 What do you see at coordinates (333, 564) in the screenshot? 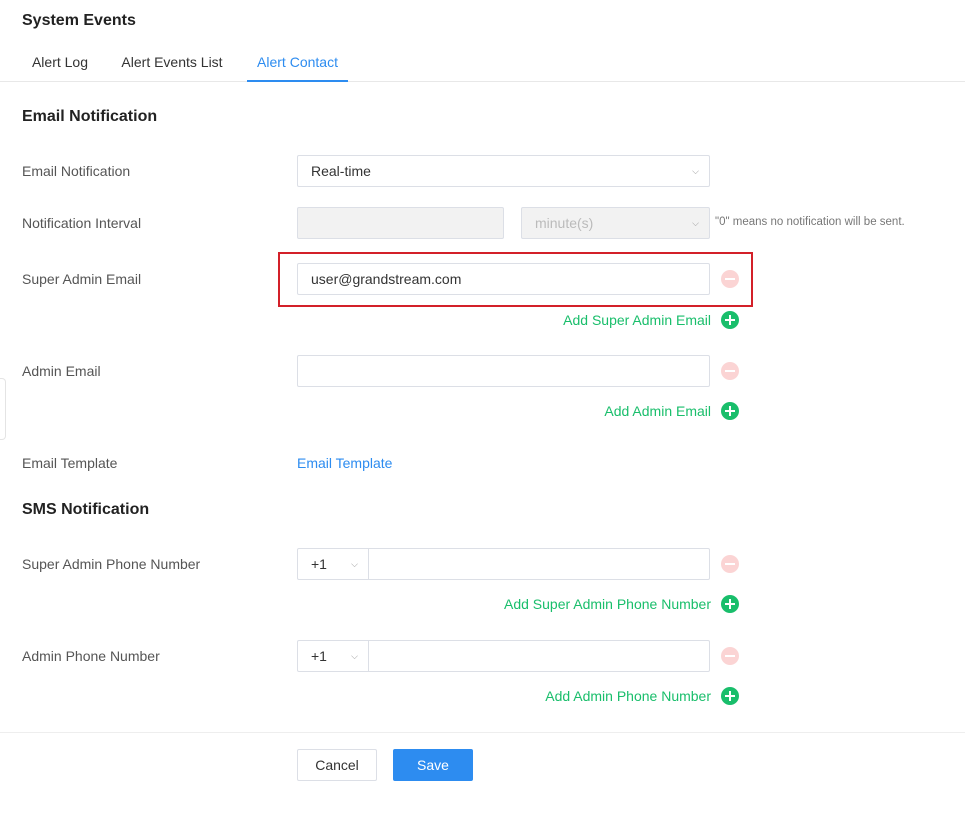
I see `super-admin-country-code-select: +1 ⌵` at bounding box center [333, 564].